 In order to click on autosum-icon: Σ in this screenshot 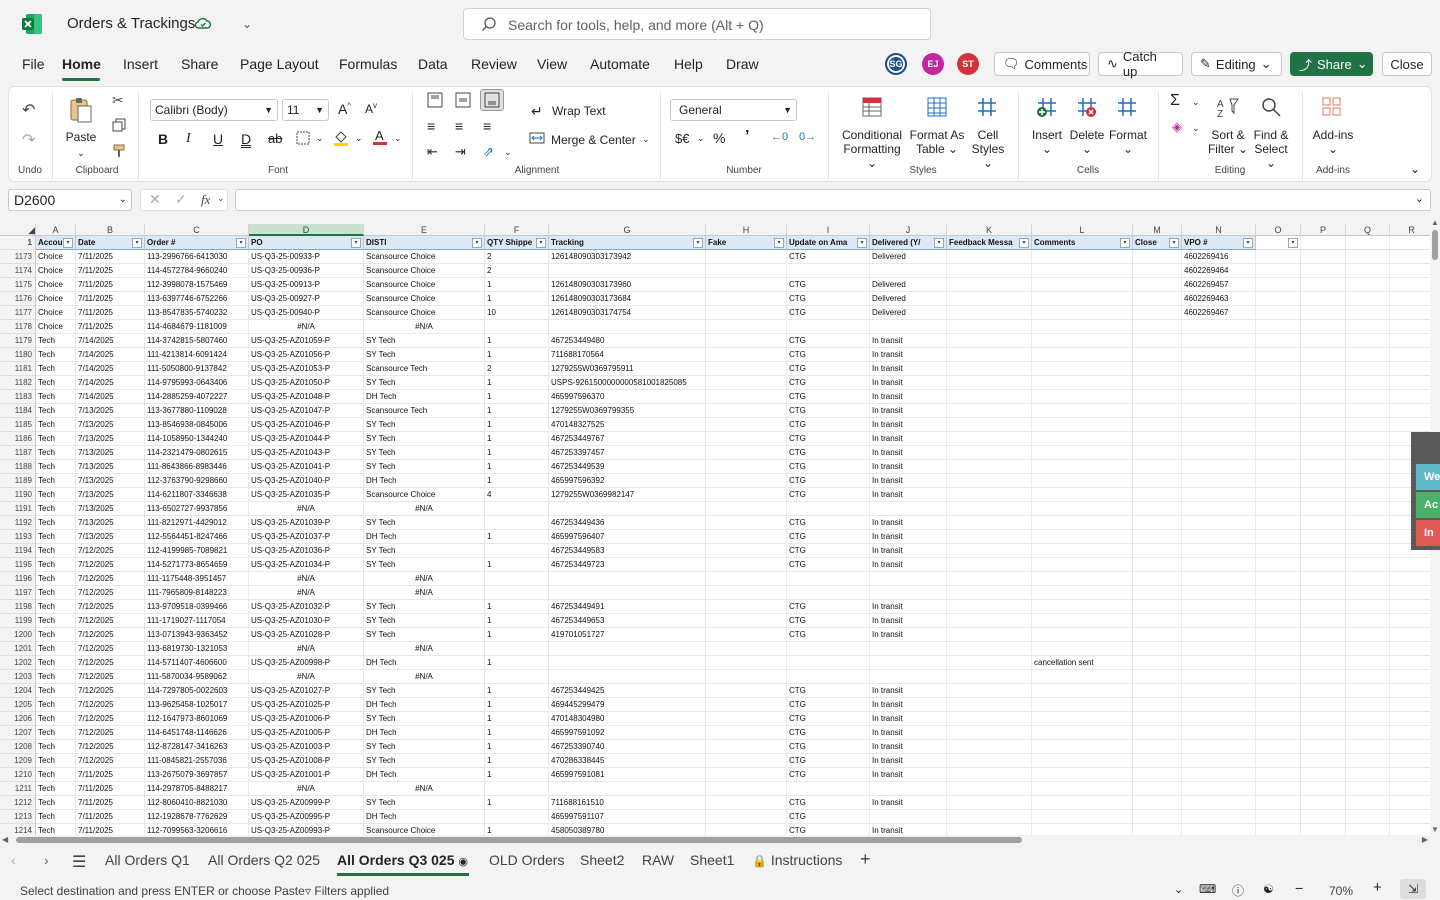, I will do `click(1175, 101)`.